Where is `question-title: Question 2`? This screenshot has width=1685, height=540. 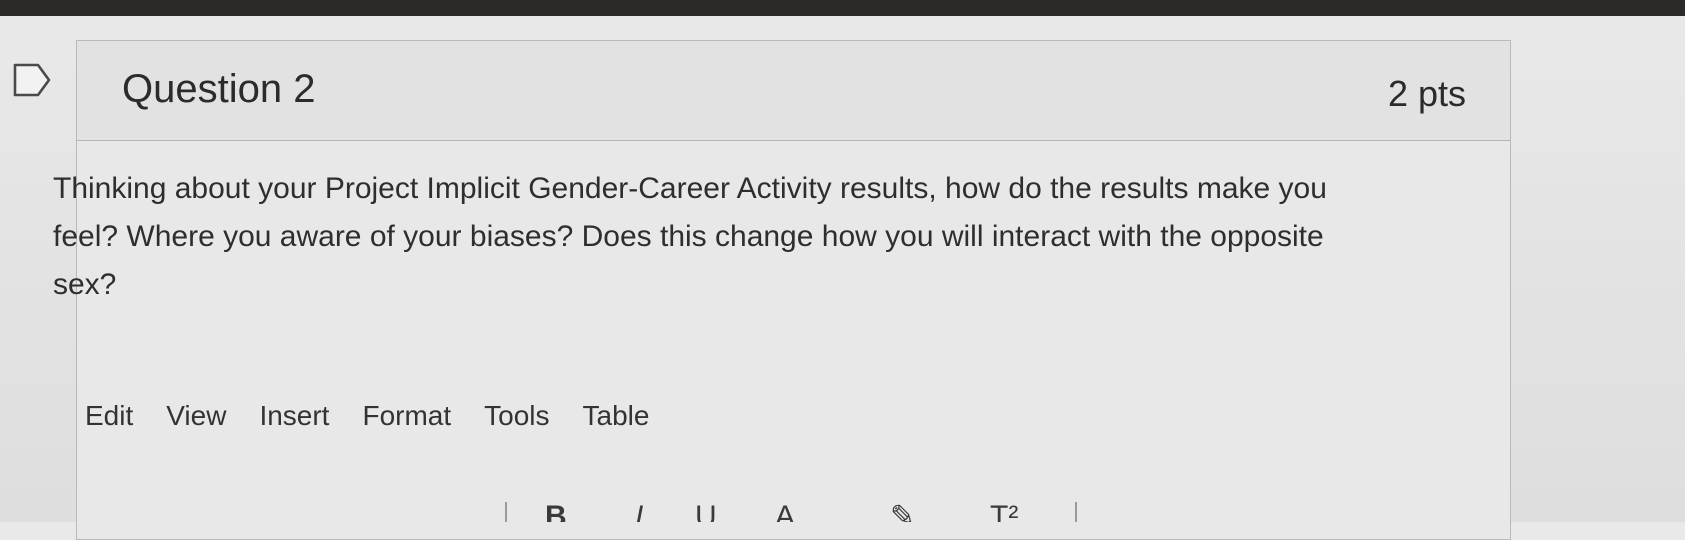
question-title: Question 2 is located at coordinates (219, 89).